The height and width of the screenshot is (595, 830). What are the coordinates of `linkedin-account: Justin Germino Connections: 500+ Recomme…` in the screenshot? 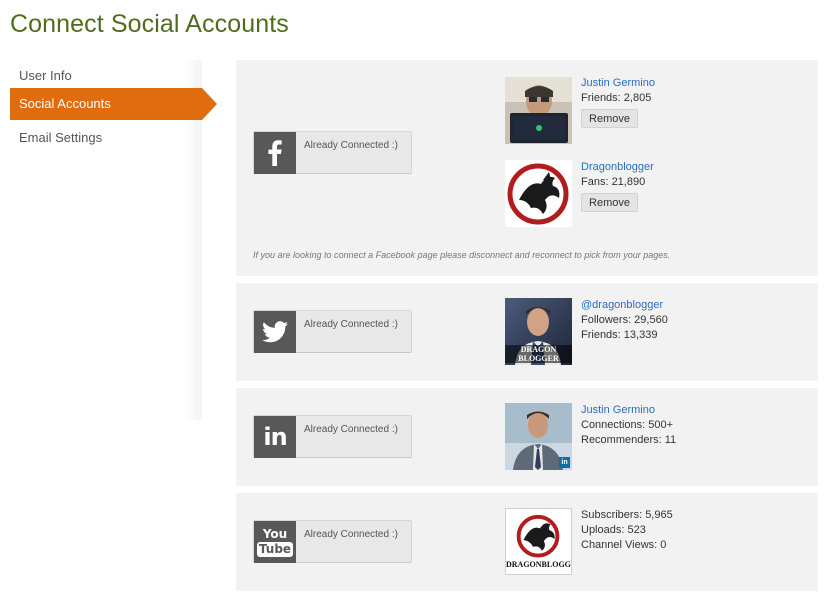 It's located at (628, 425).